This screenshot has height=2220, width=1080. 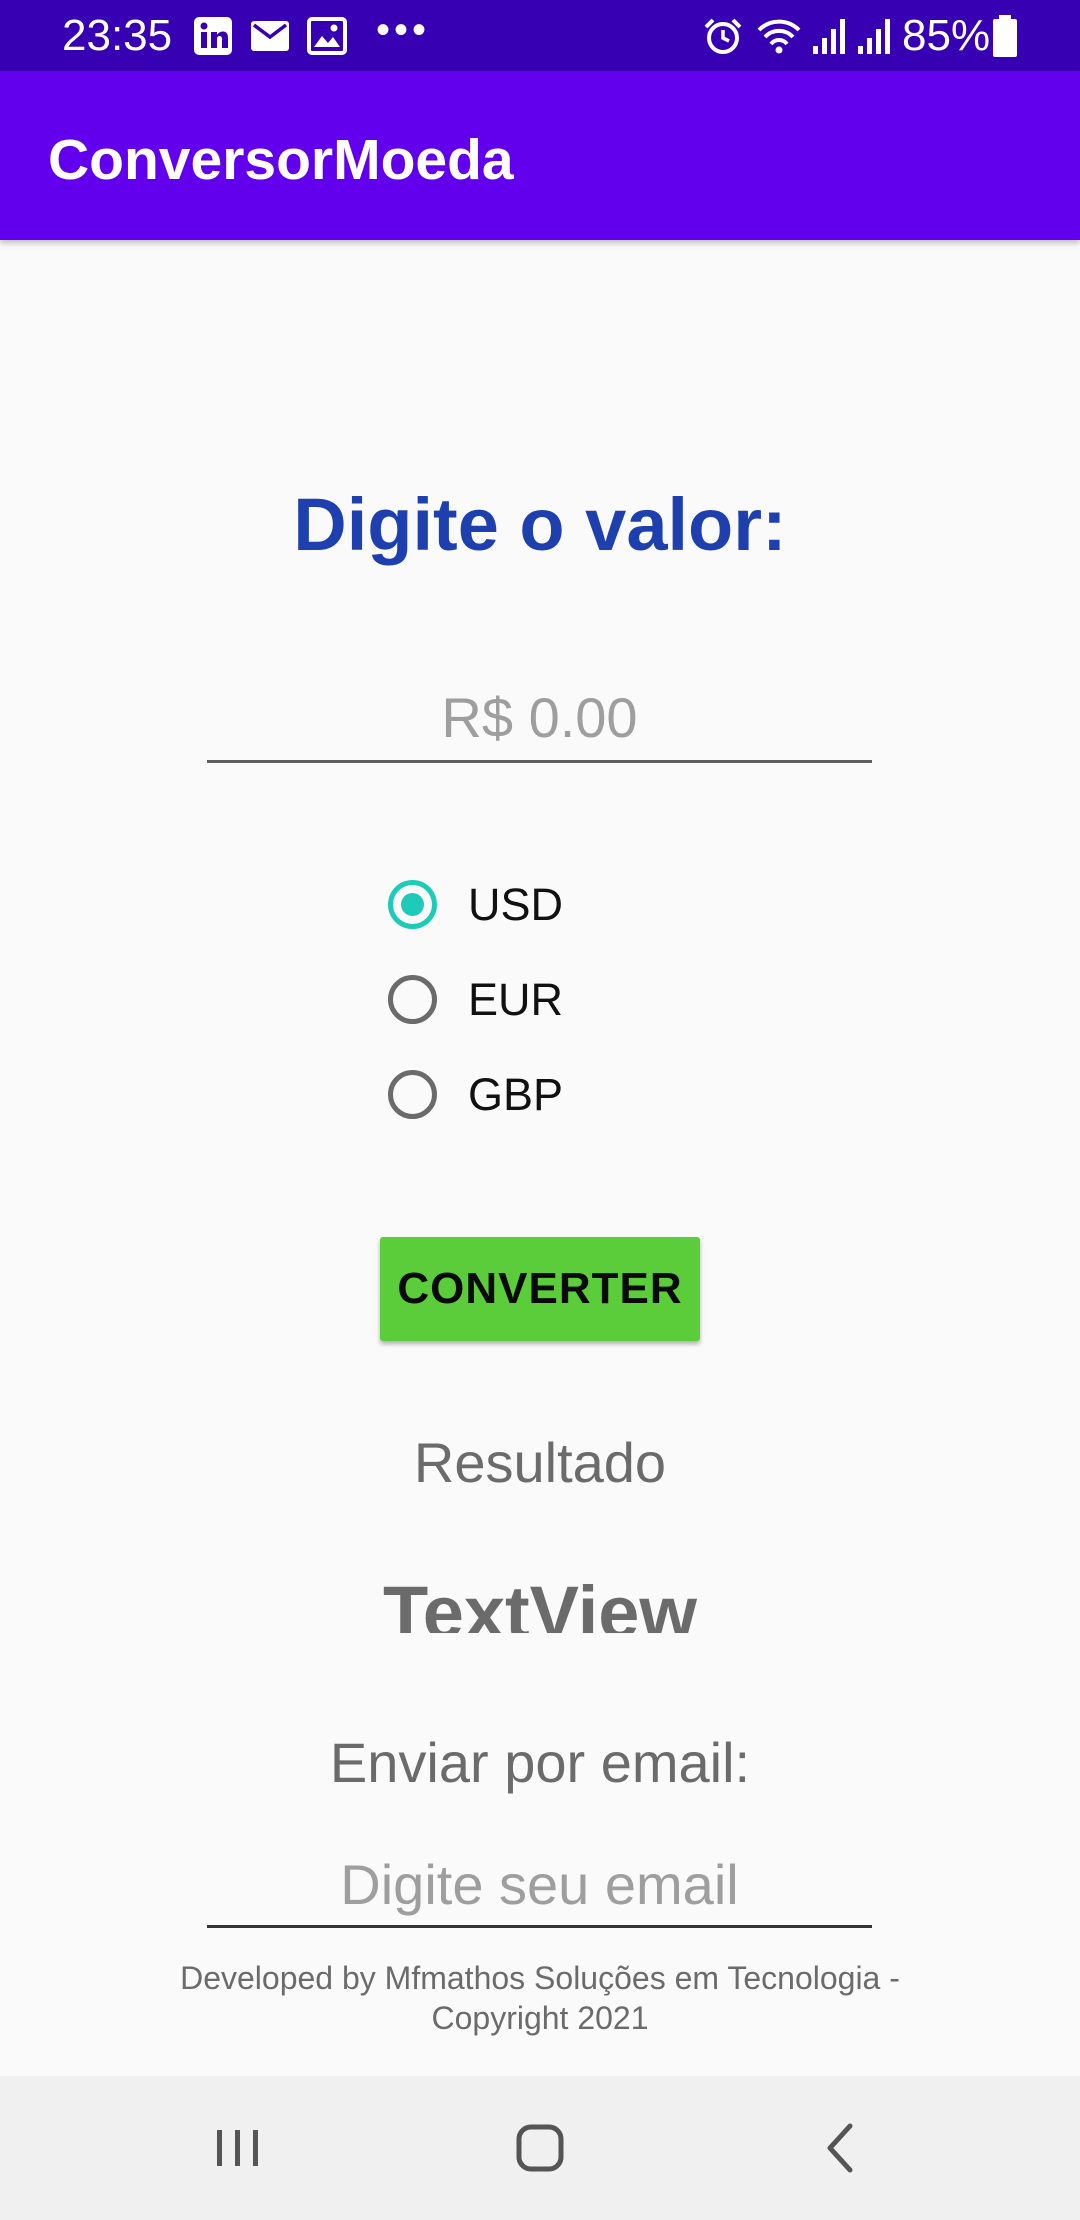 What do you see at coordinates (540, 524) in the screenshot?
I see `amount-heading: Digite o valor:` at bounding box center [540, 524].